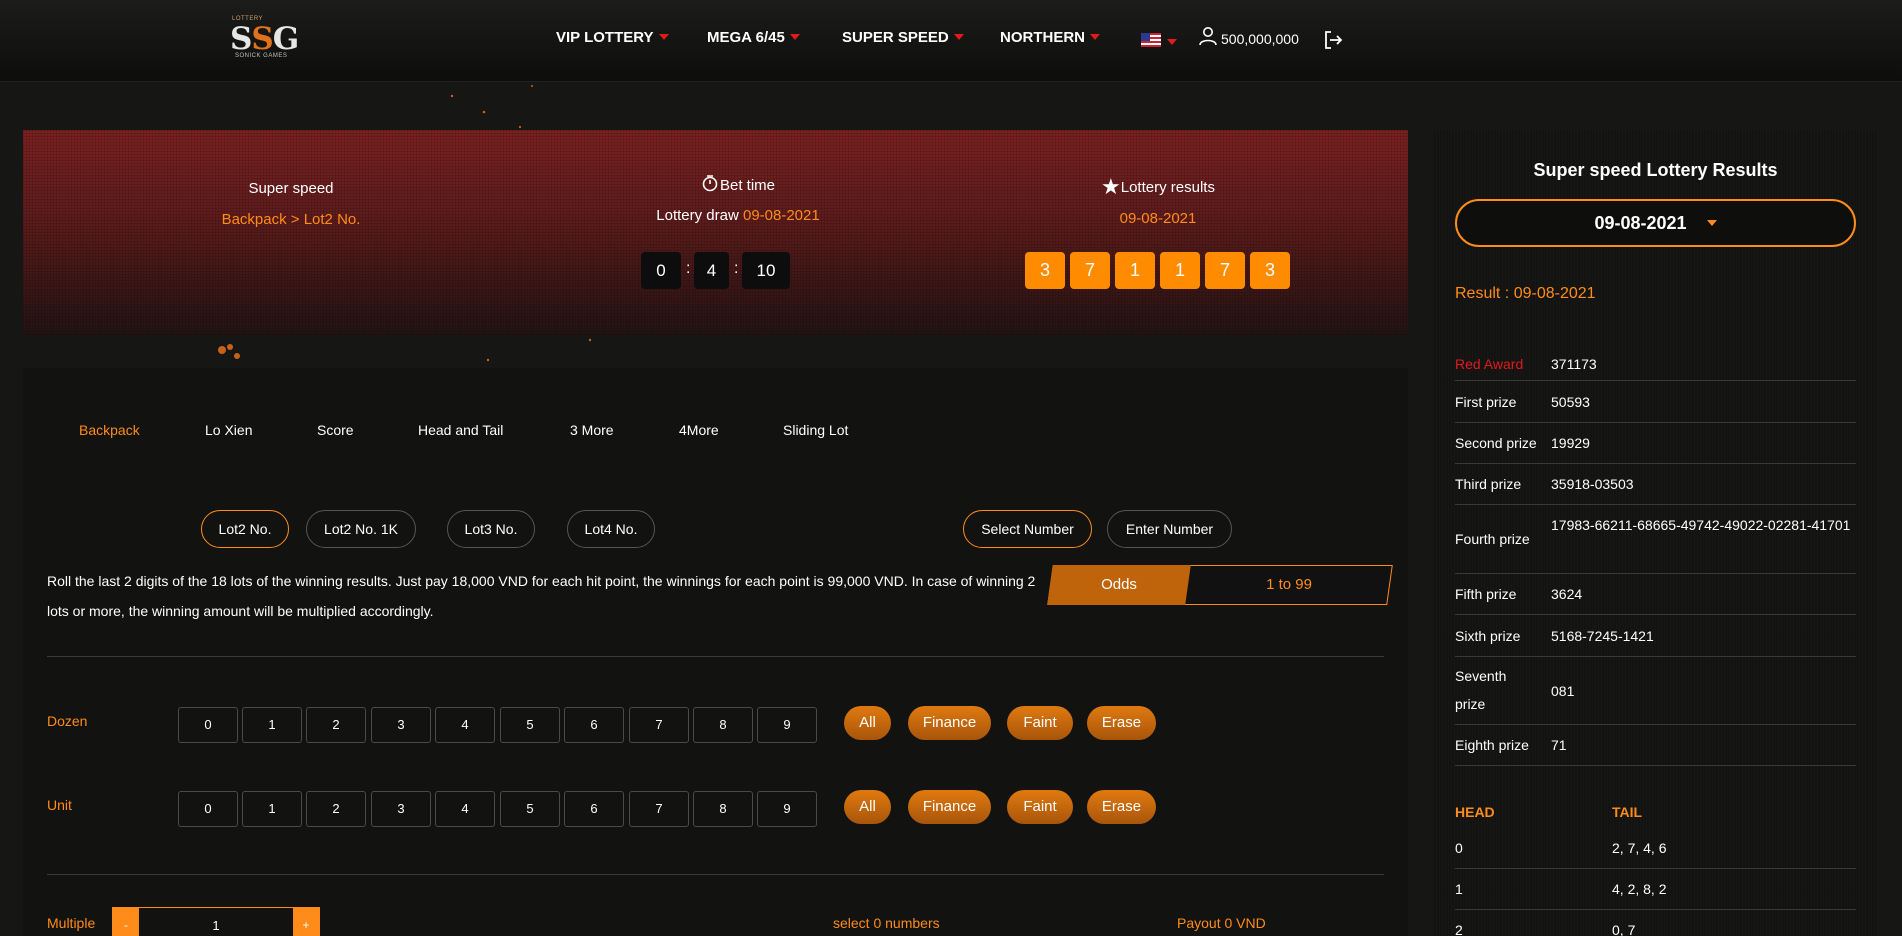 This screenshot has width=1902, height=936. Describe the element at coordinates (1289, 584) in the screenshot. I see `odds-value: 1 to 99` at that location.